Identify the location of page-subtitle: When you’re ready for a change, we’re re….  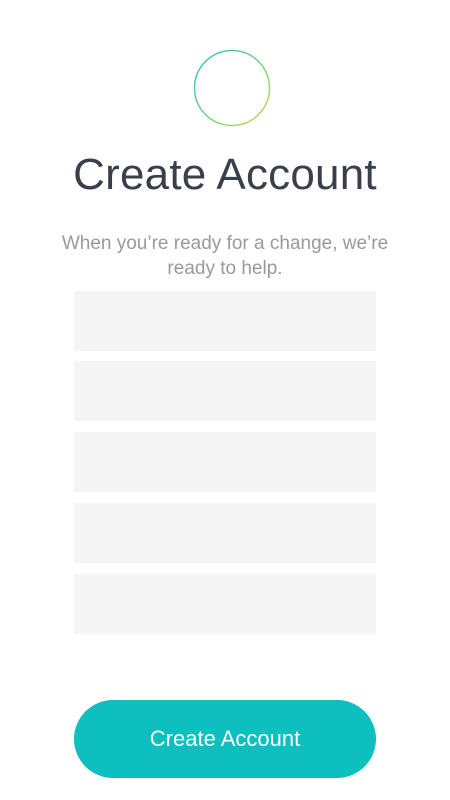
(225, 256).